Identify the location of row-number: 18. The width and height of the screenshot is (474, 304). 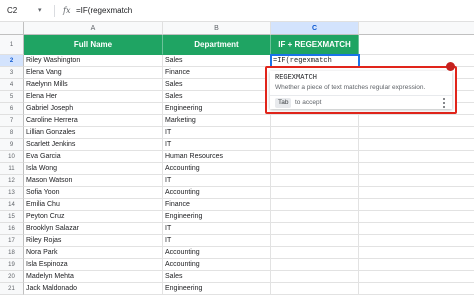
(12, 253).